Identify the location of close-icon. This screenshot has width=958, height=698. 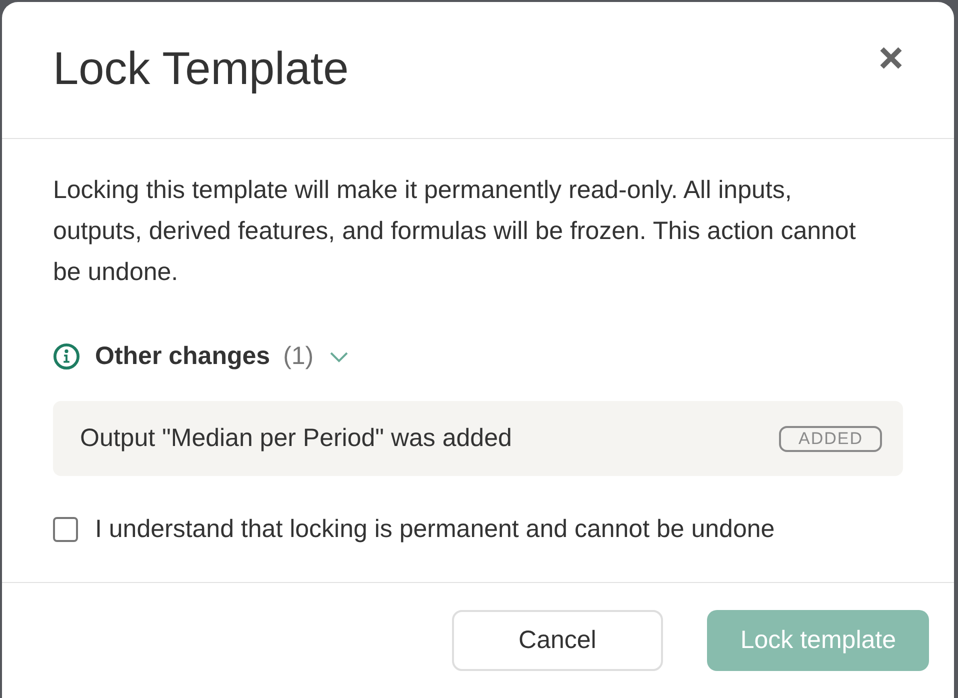
(891, 58).